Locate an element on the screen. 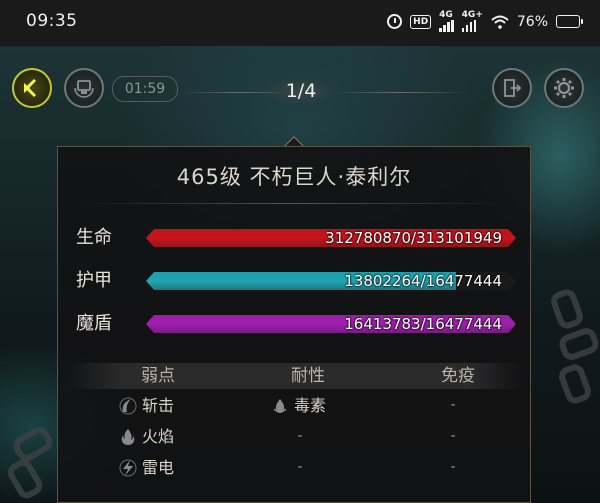 This screenshot has height=503, width=600. gear-icon is located at coordinates (564, 88).